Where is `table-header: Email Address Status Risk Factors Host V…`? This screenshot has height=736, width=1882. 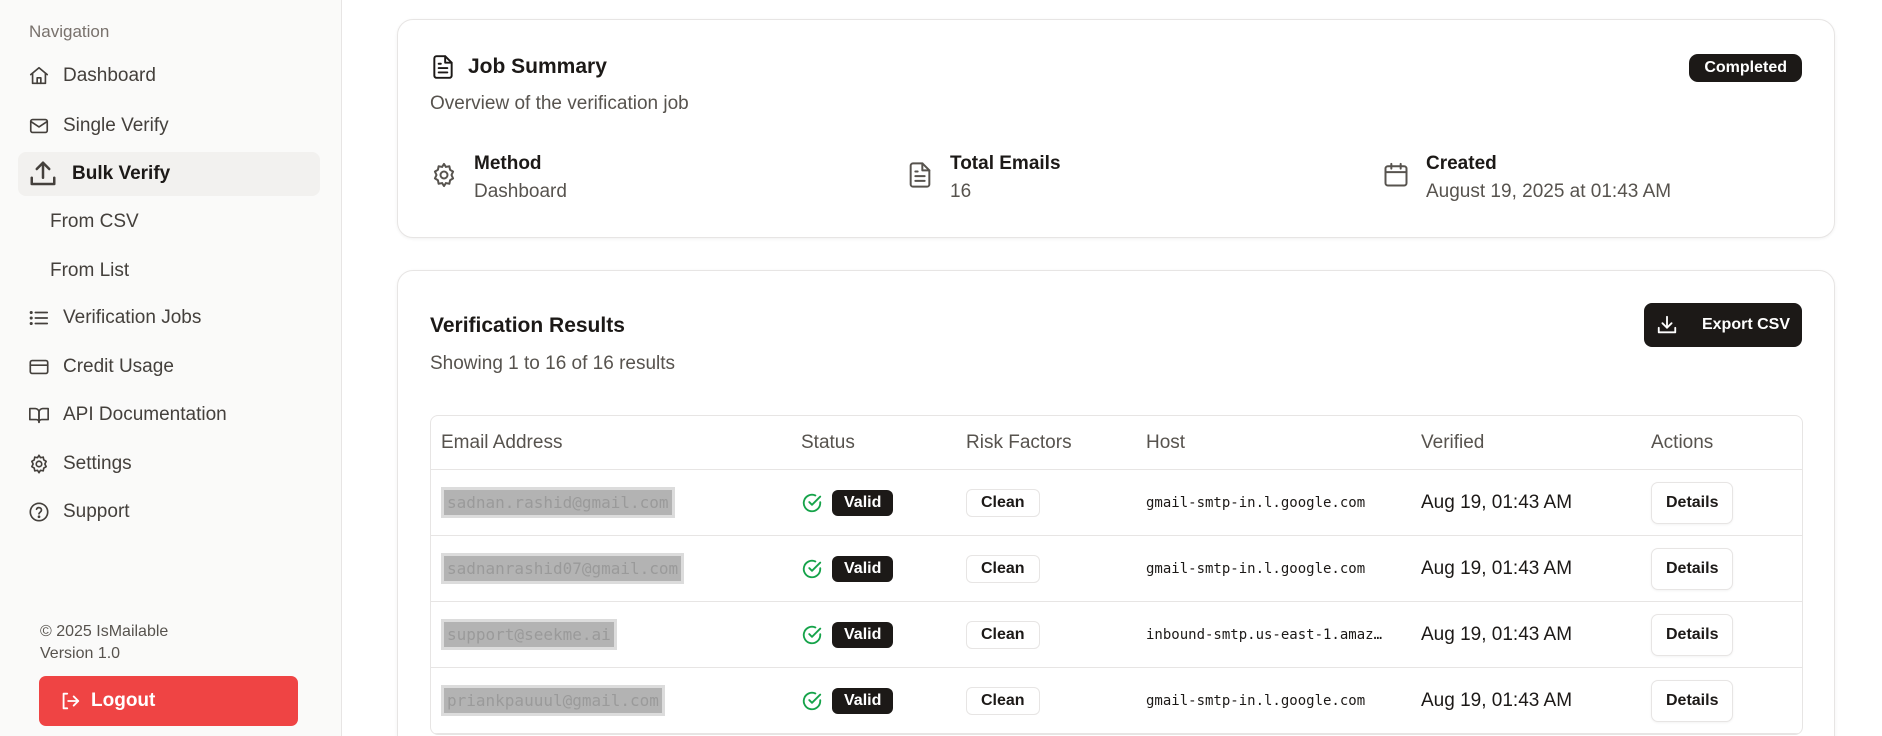 table-header: Email Address Status Risk Factors Host V… is located at coordinates (1116, 443).